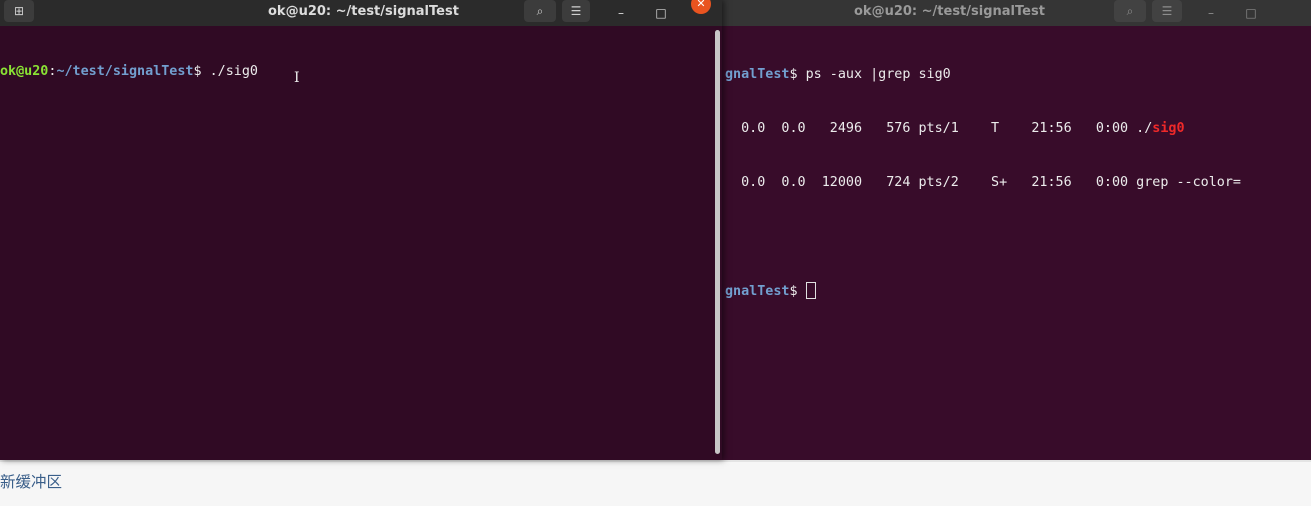  What do you see at coordinates (1018, 291) in the screenshot?
I see `prompt-line: gnalTest$` at bounding box center [1018, 291].